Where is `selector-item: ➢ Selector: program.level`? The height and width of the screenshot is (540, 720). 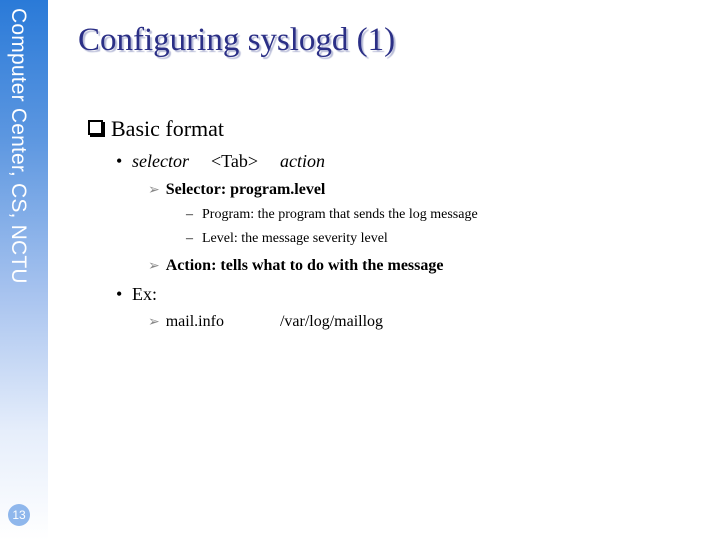 selector-item: ➢ Selector: program.level is located at coordinates (236, 190).